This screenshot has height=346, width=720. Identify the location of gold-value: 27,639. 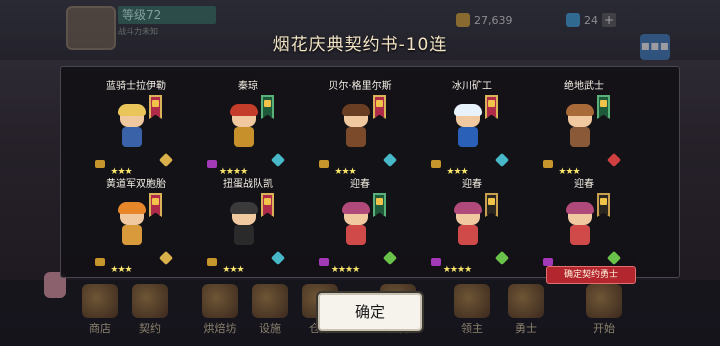
(493, 20).